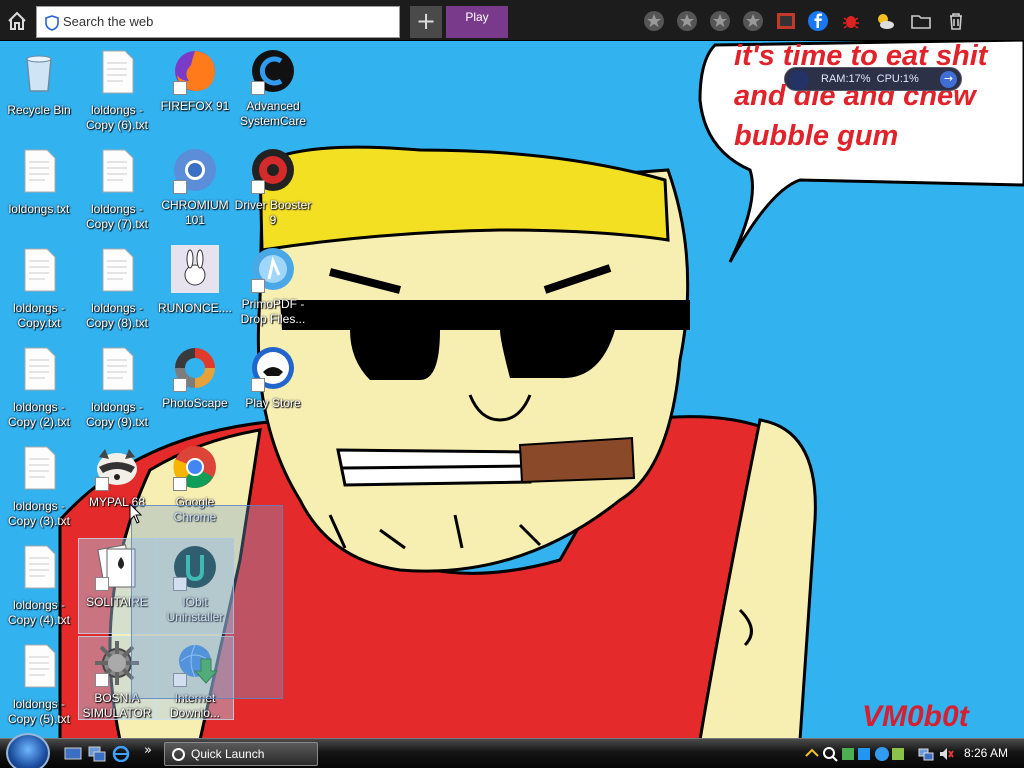 This screenshot has height=768, width=1024. Describe the element at coordinates (921, 21) in the screenshot. I see `folder-icon` at that location.